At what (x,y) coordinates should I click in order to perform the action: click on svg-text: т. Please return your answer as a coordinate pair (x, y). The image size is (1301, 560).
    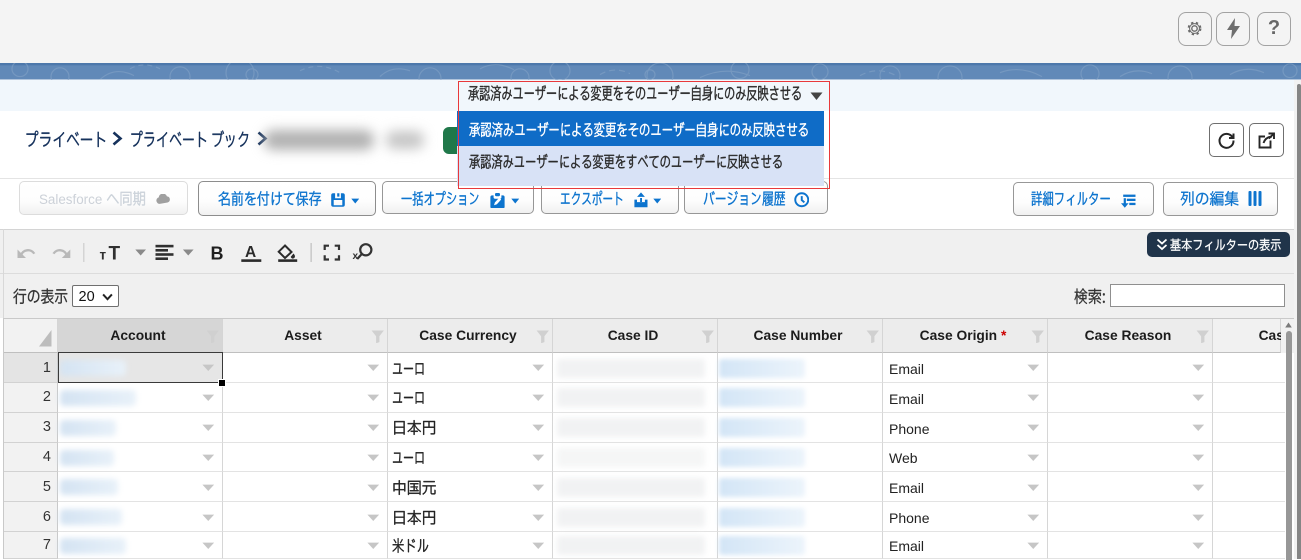
    Looking at the image, I should click on (103, 255).